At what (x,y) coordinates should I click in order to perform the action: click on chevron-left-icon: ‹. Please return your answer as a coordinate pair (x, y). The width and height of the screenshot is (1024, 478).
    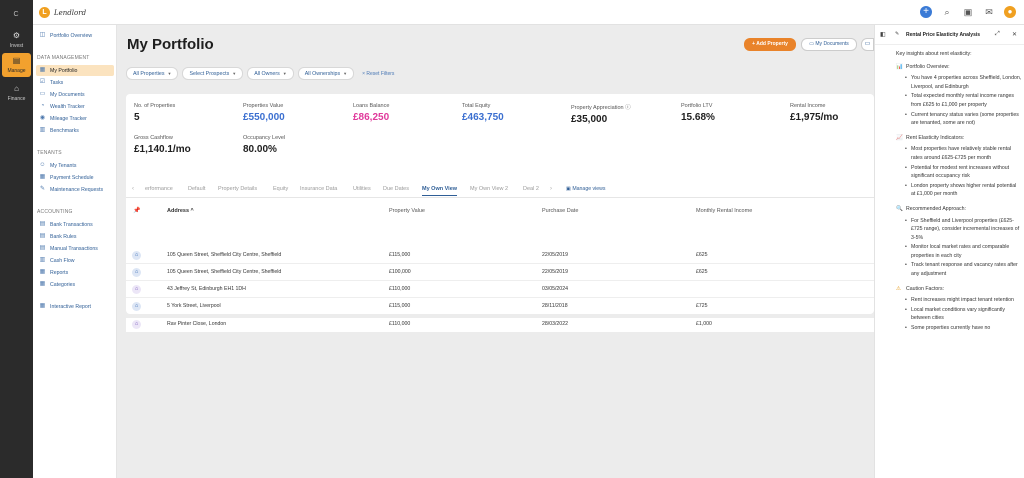
    Looking at the image, I should click on (133, 189).